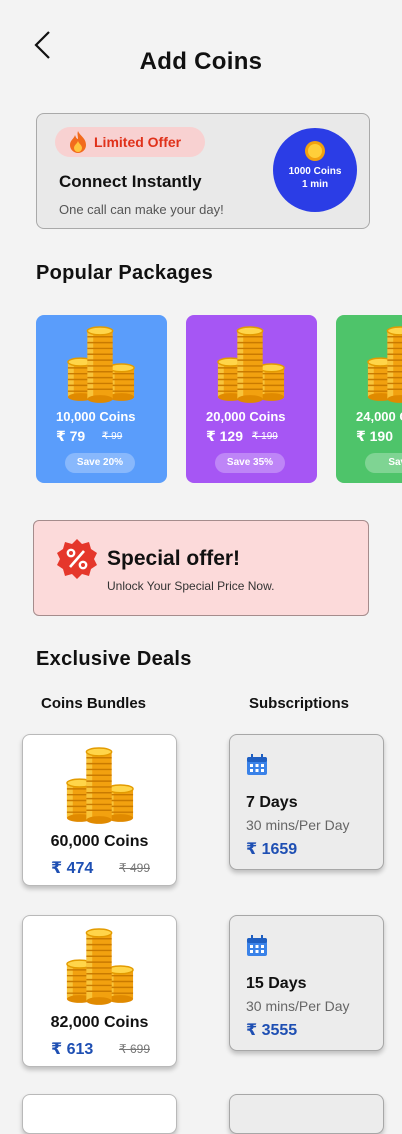 Image resolution: width=402 pixels, height=1134 pixels. I want to click on limited-offer-badge: Limited Offer, so click(130, 142).